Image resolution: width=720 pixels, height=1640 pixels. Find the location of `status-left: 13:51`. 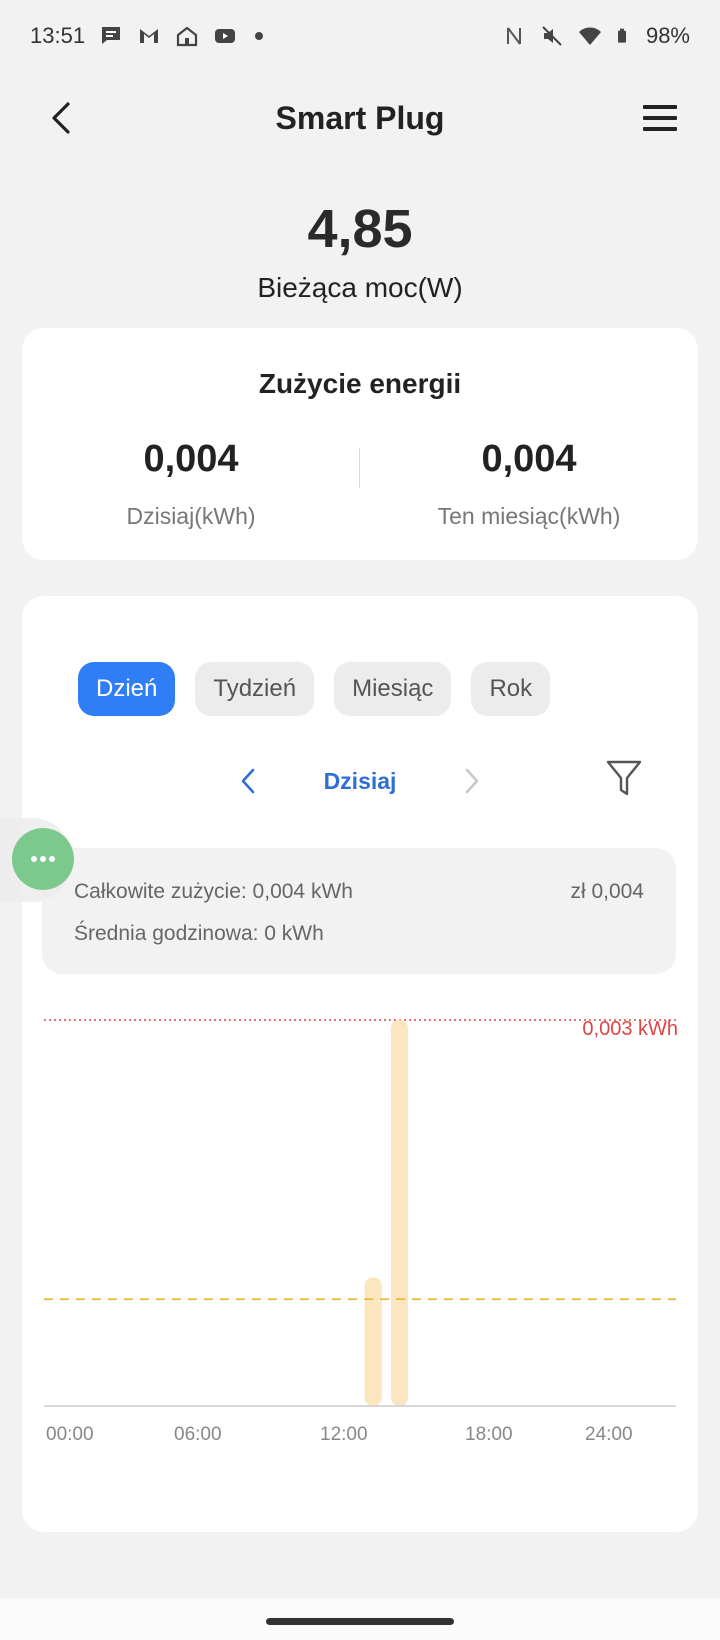

status-left: 13:51 is located at coordinates (147, 36).